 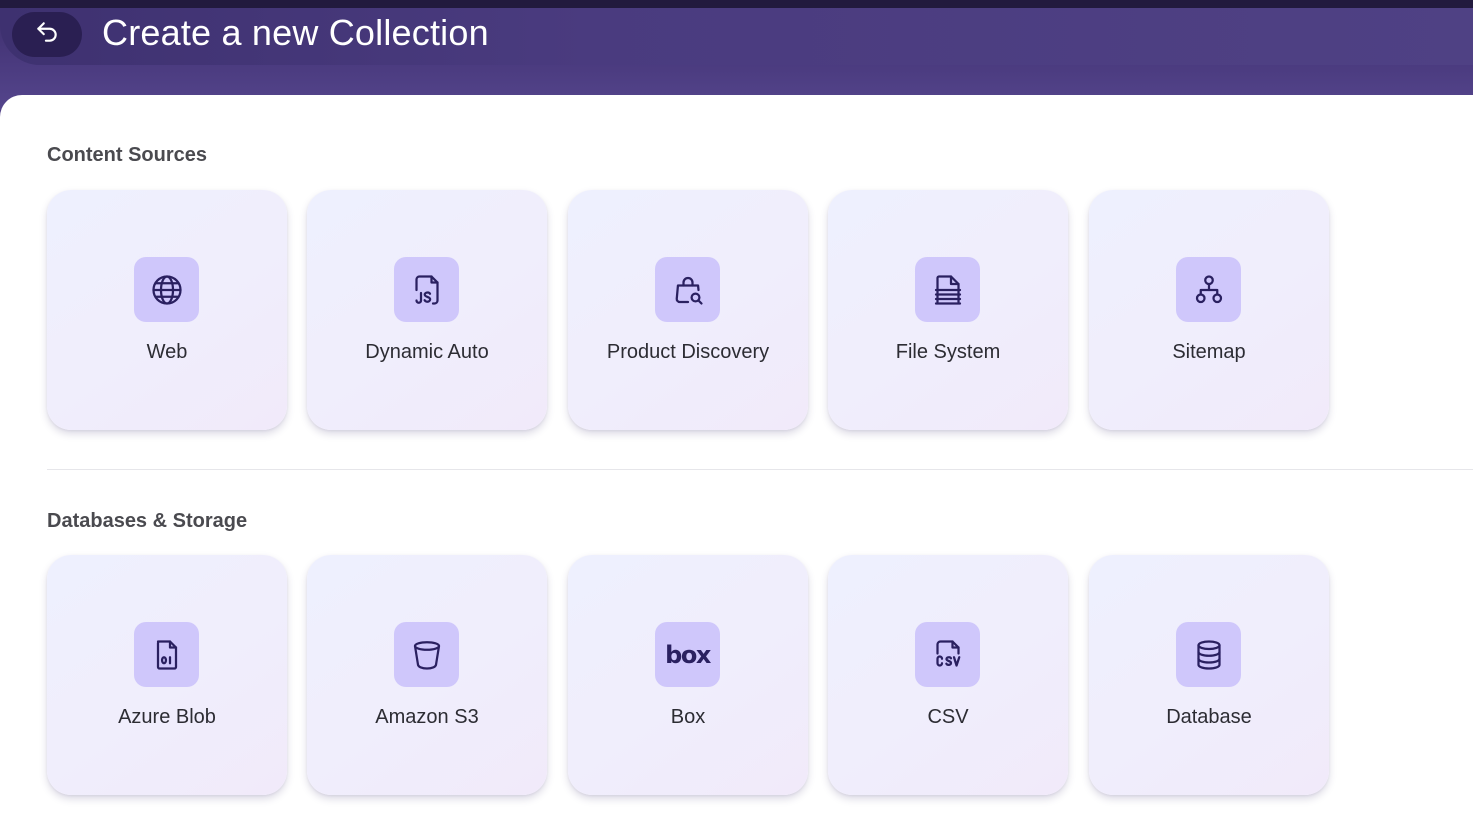 I want to click on top-header-bar: Create a new Collection, so click(x=736, y=55).